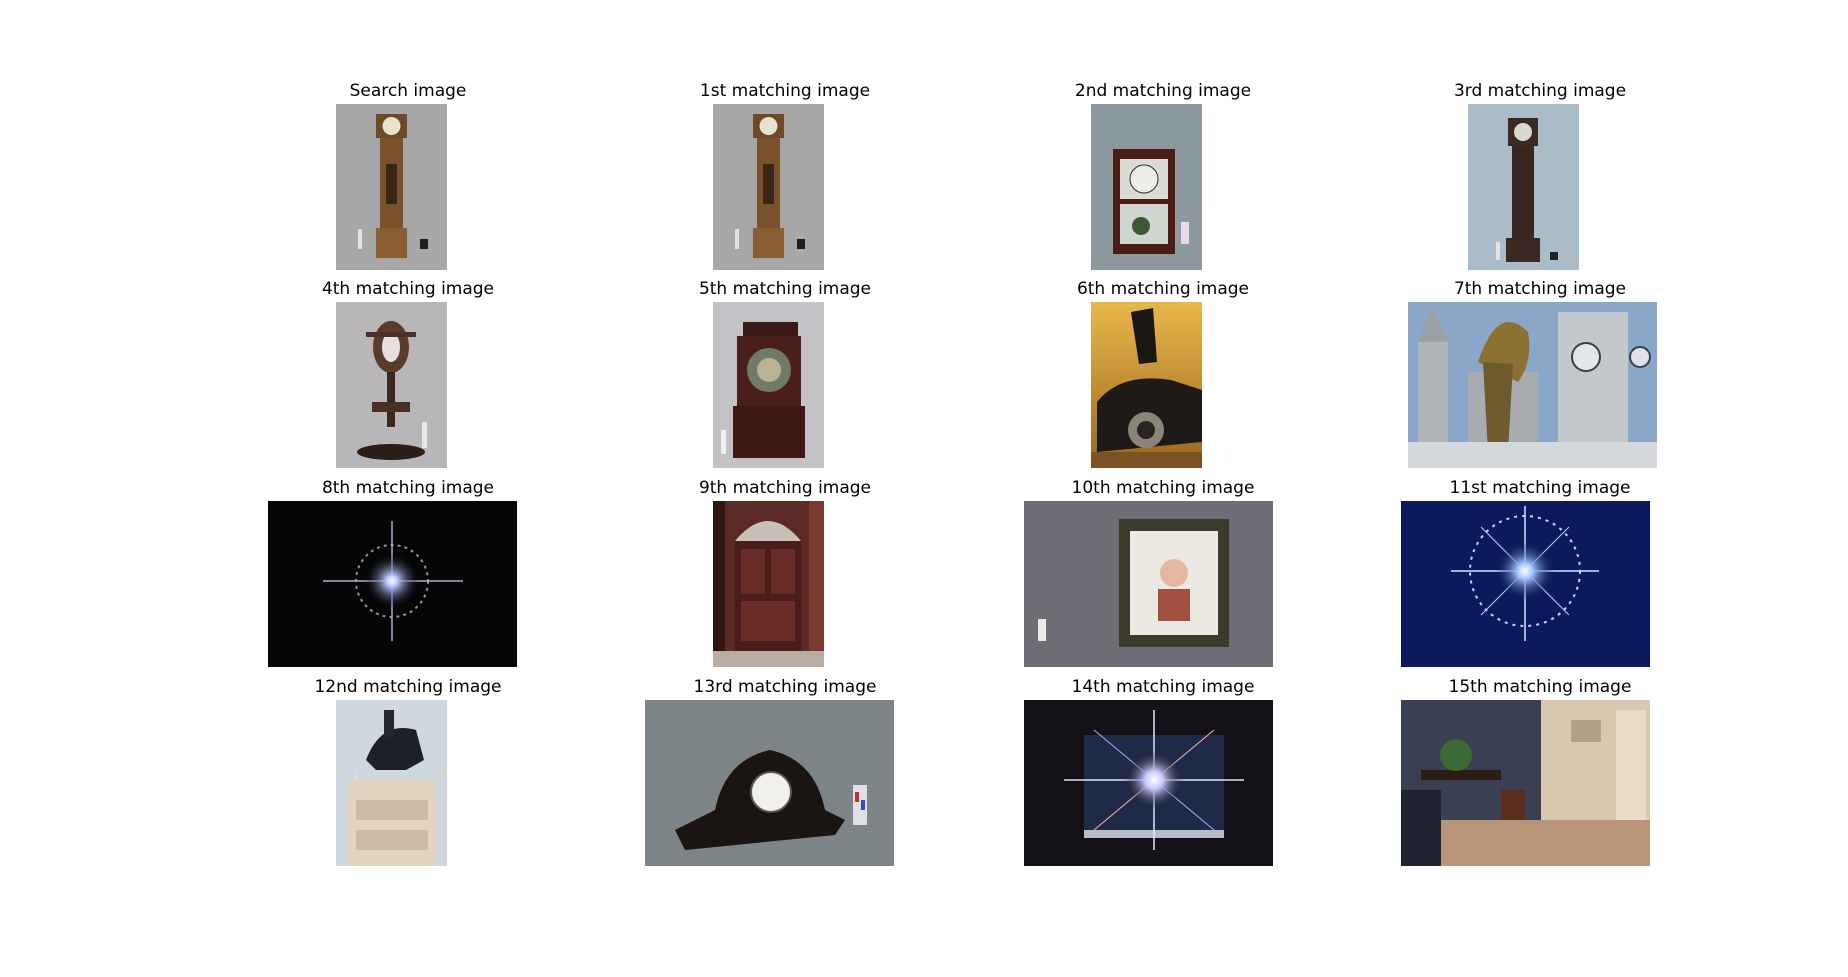 This screenshot has height=977, width=1848. I want to click on shelf-clock-icon, so click(1146, 187).